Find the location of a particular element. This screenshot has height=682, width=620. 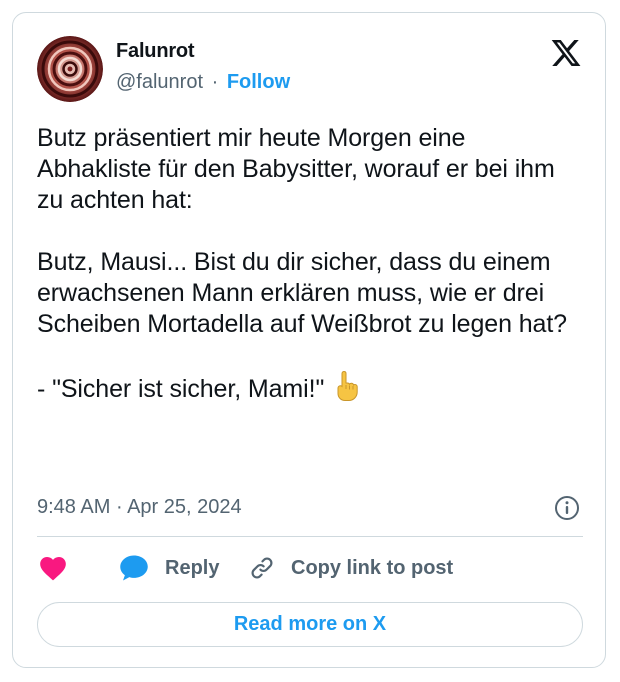

tweet-quote-text: - "Sicher ist sicher, Mami!" is located at coordinates (181, 389).